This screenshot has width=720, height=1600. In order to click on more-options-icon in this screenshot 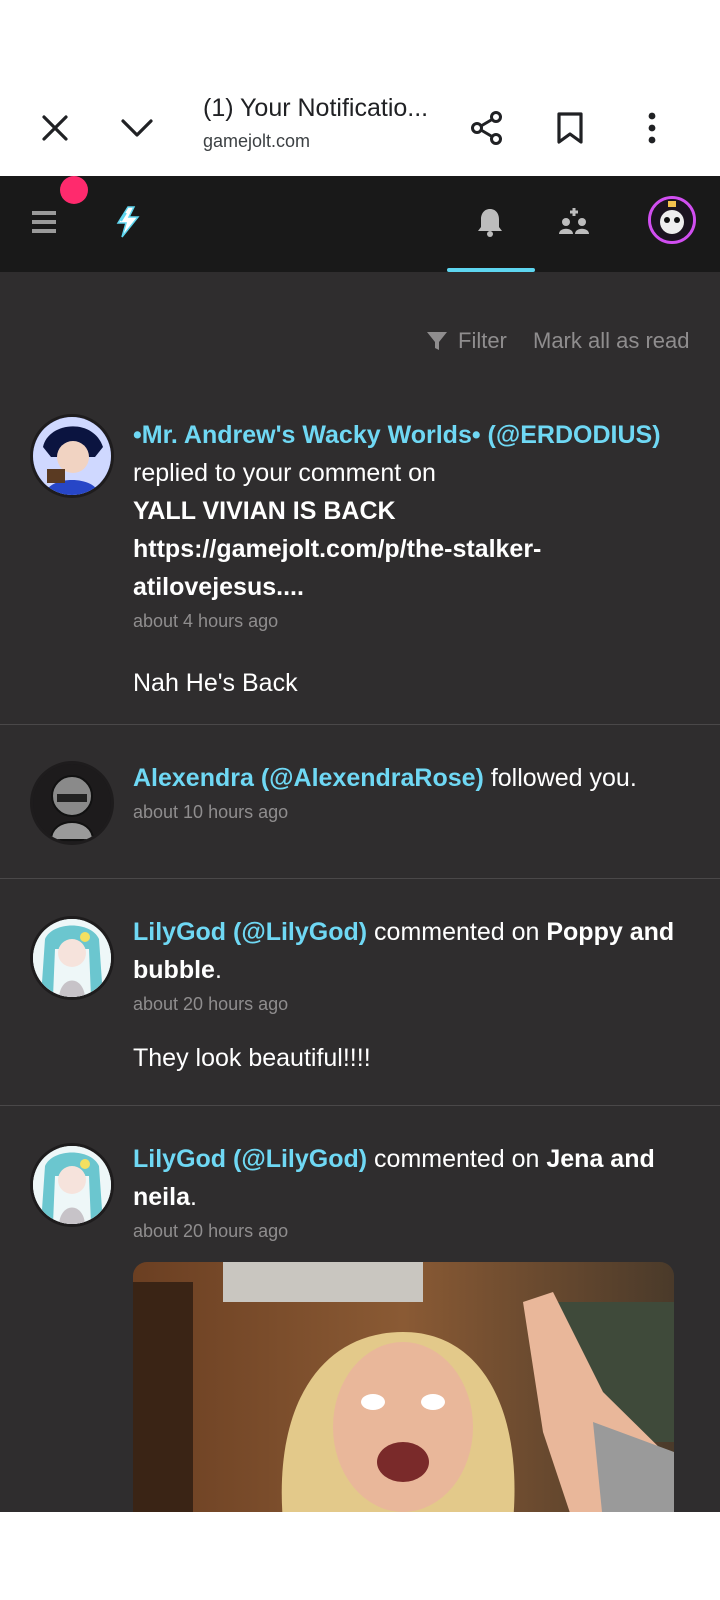, I will do `click(652, 128)`.